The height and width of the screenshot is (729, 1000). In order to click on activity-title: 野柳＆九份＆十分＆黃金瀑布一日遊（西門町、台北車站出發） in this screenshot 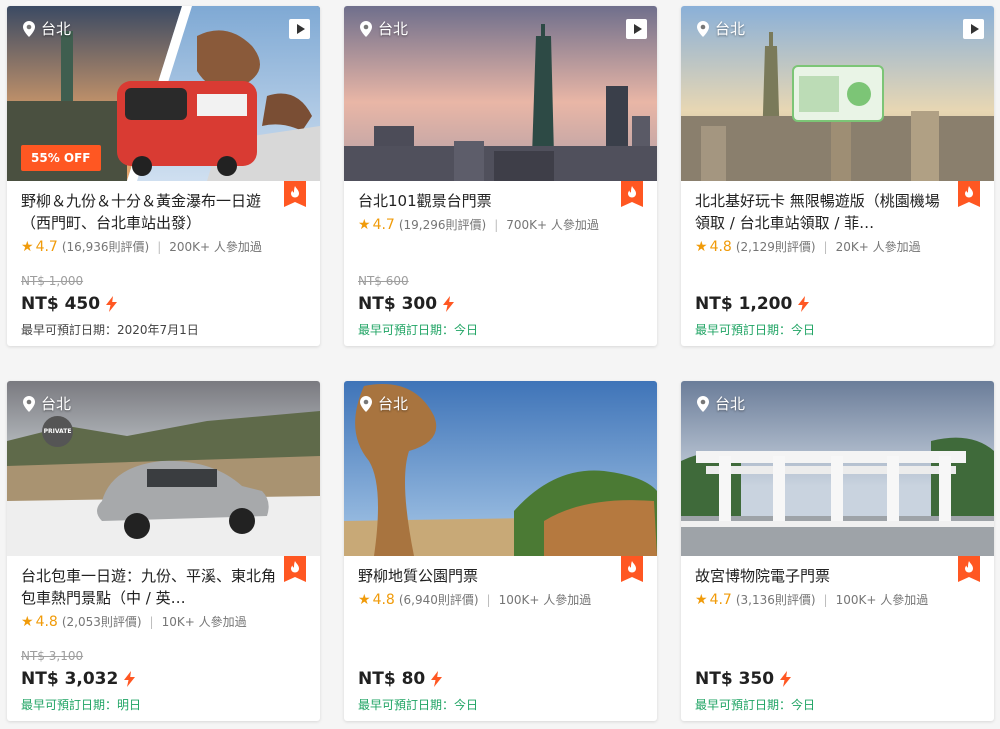, I will do `click(163, 212)`.